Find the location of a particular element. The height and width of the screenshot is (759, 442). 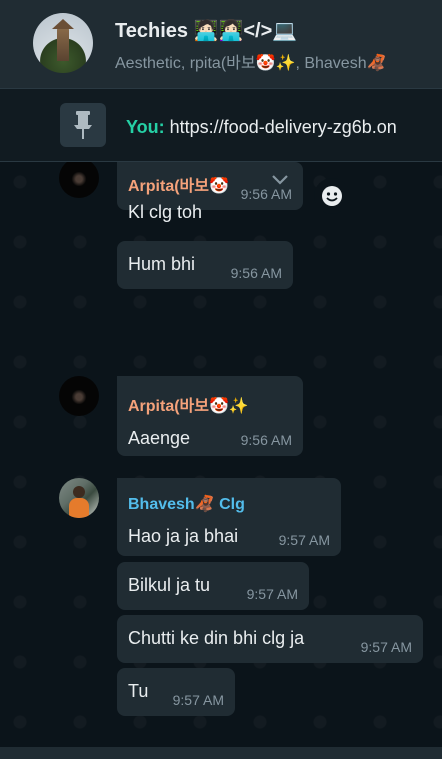

pin-icon is located at coordinates (83, 125).